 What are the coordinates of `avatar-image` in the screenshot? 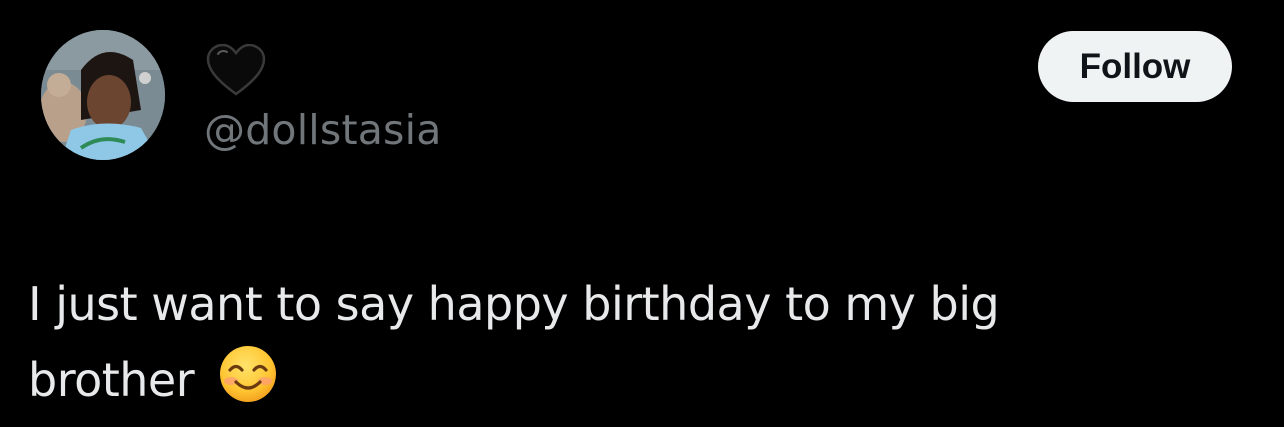 It's located at (103, 95).